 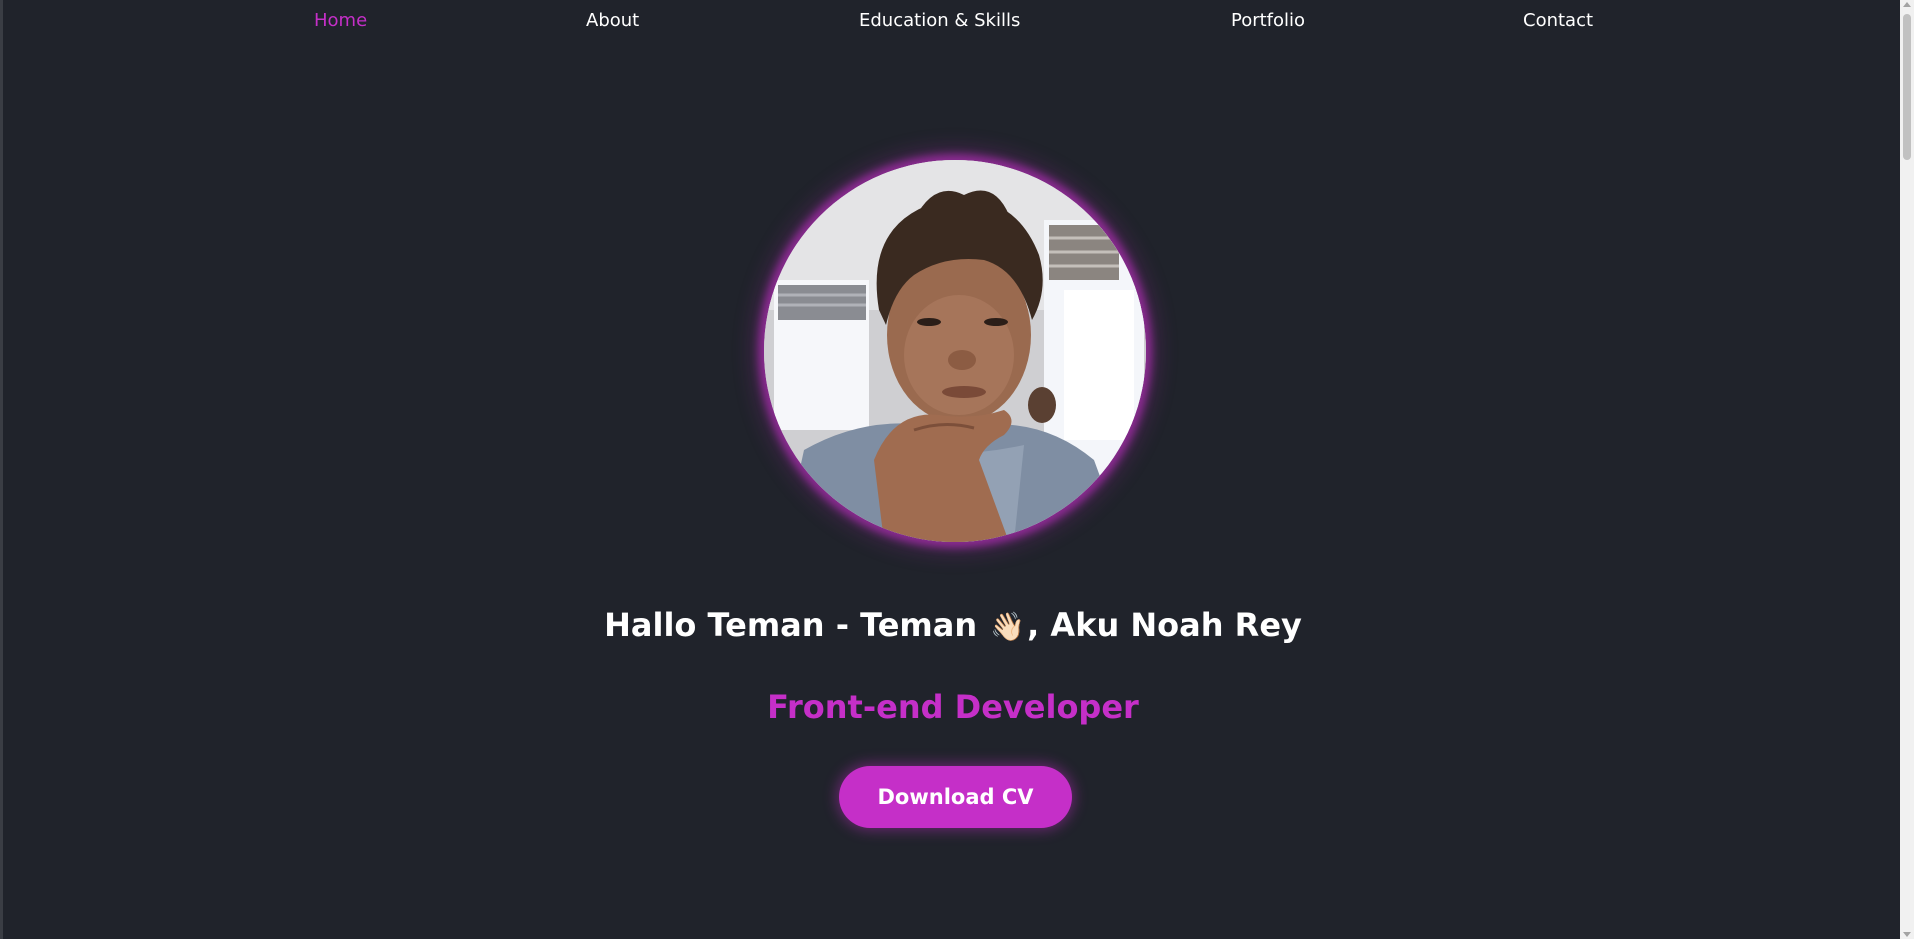 What do you see at coordinates (612, 20) in the screenshot?
I see `nav-about-link: About` at bounding box center [612, 20].